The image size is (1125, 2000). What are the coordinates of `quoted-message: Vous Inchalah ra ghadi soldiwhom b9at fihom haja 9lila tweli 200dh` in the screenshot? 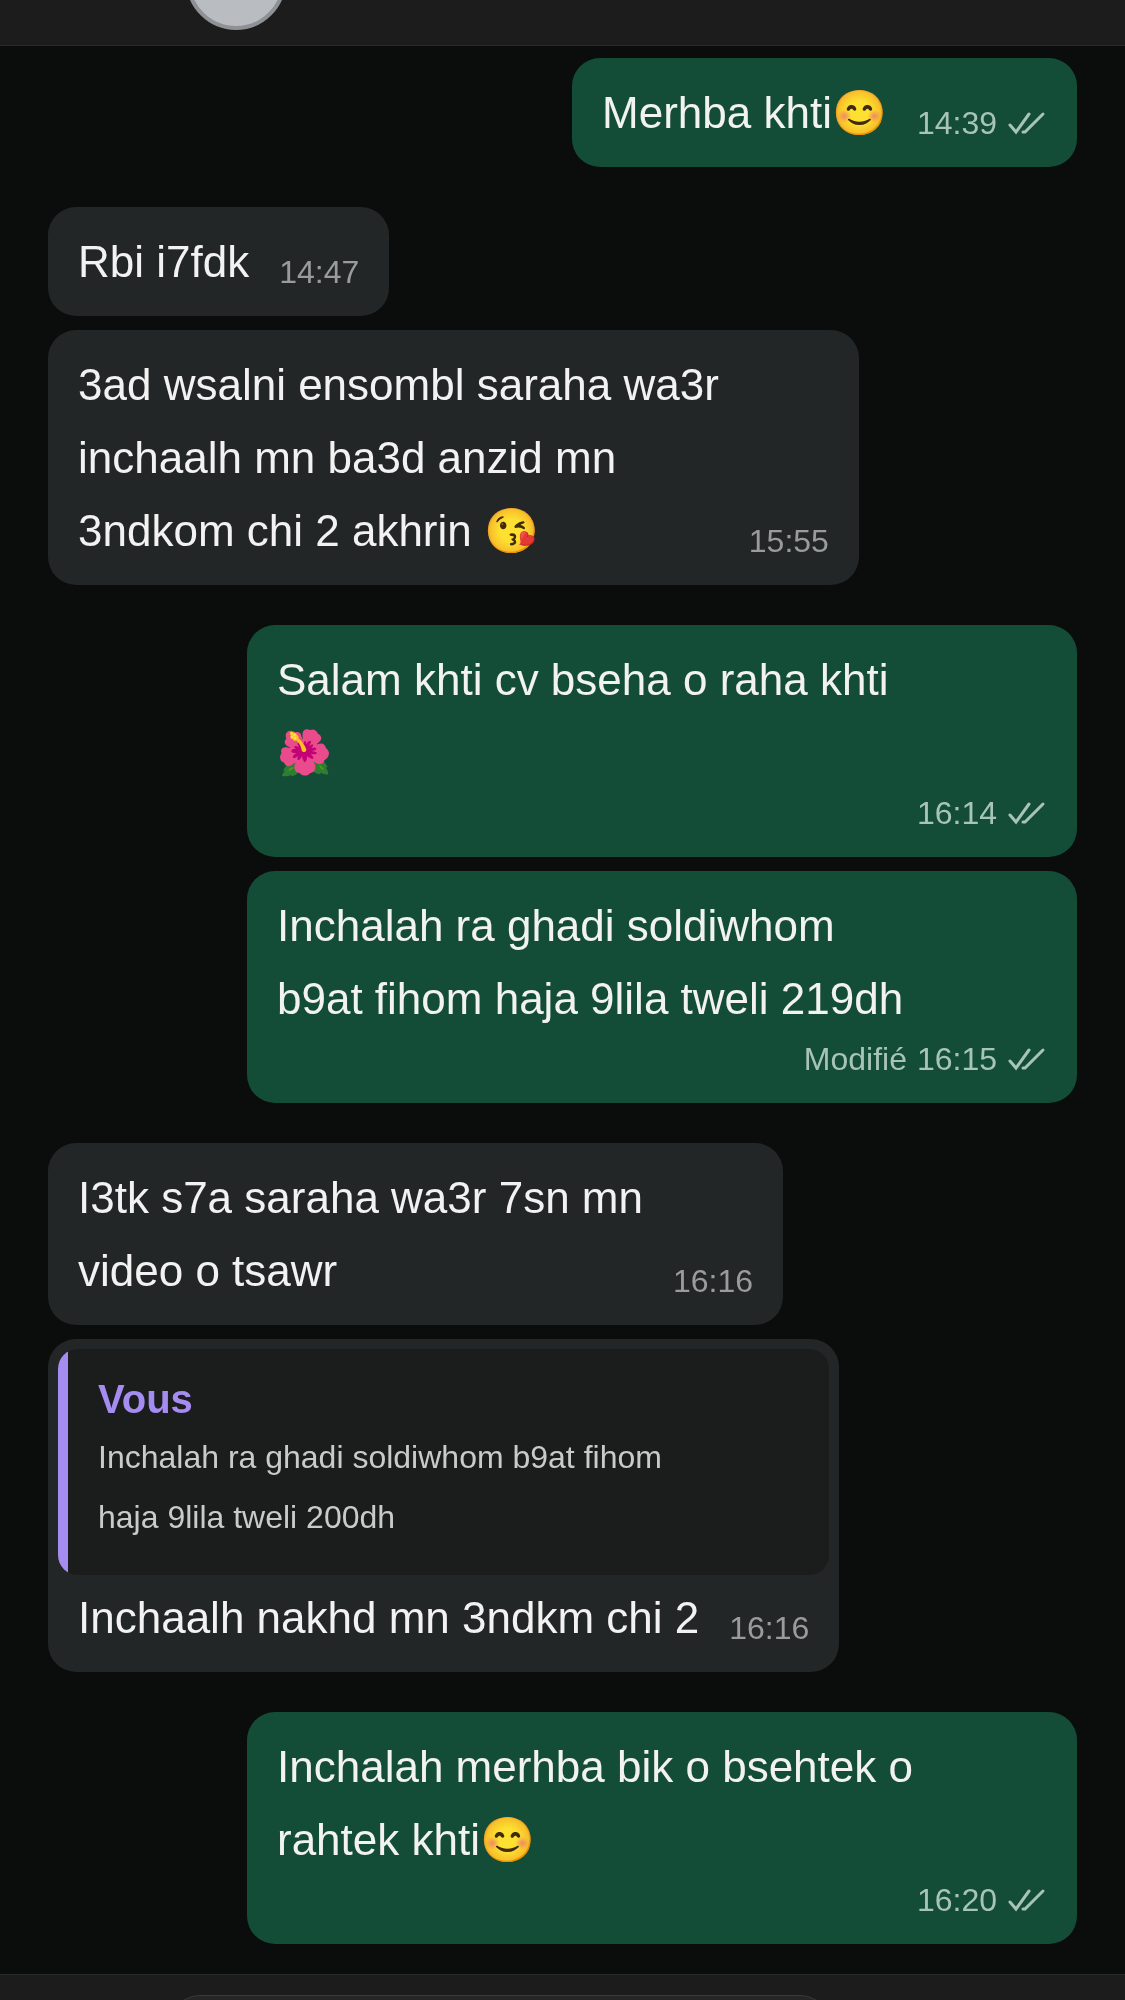 It's located at (444, 1462).